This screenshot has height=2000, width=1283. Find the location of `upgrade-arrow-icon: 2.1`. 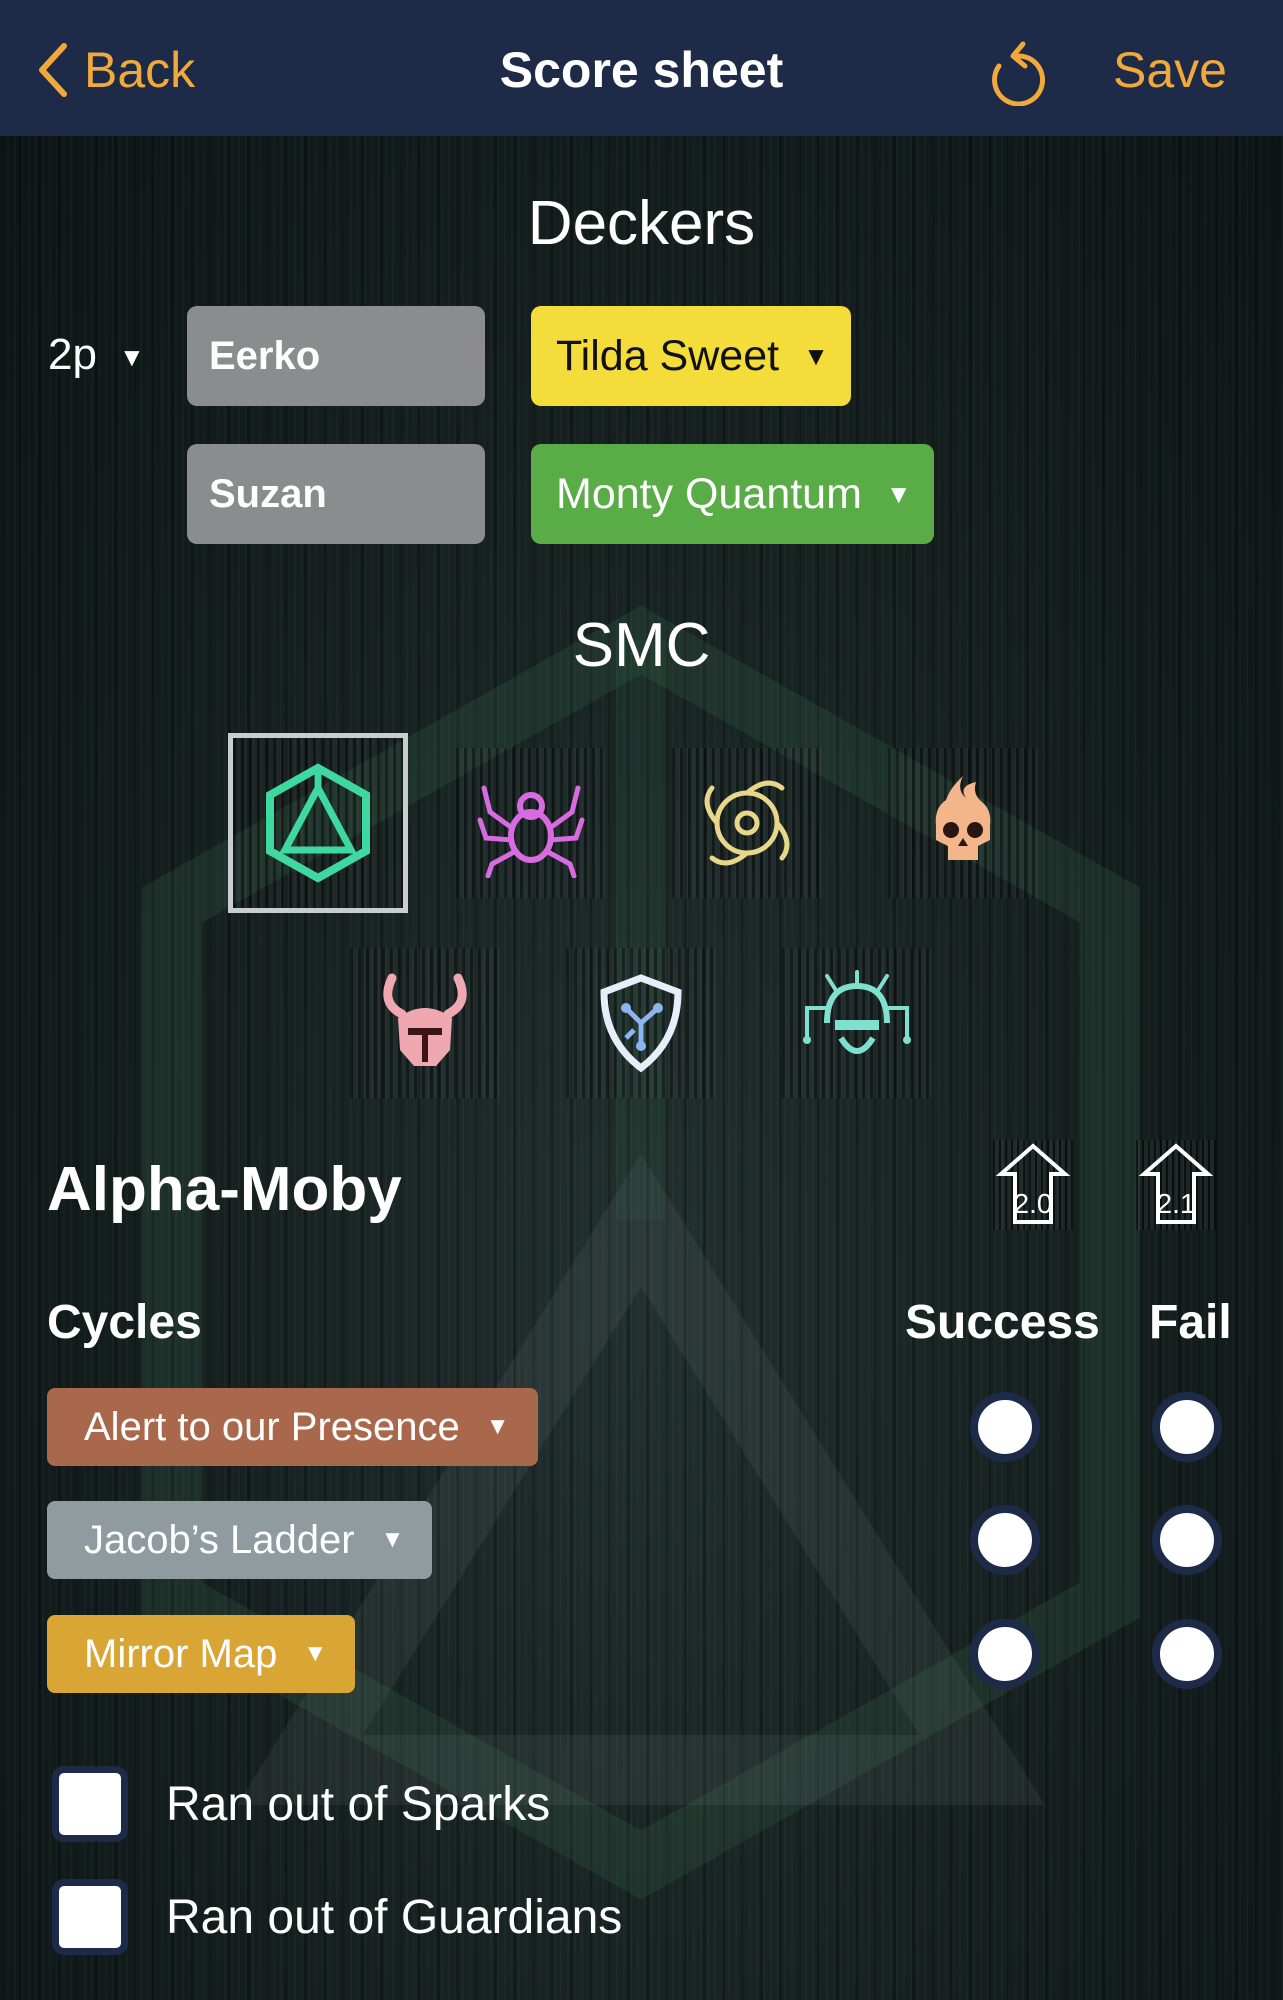

upgrade-arrow-icon: 2.1 is located at coordinates (1176, 1183).